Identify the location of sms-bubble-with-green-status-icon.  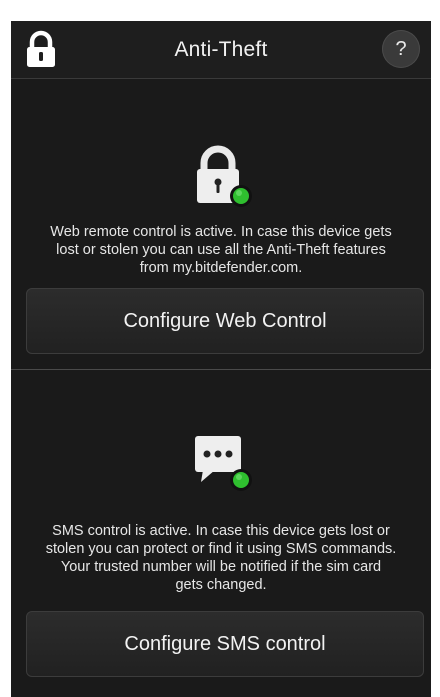
(223, 463).